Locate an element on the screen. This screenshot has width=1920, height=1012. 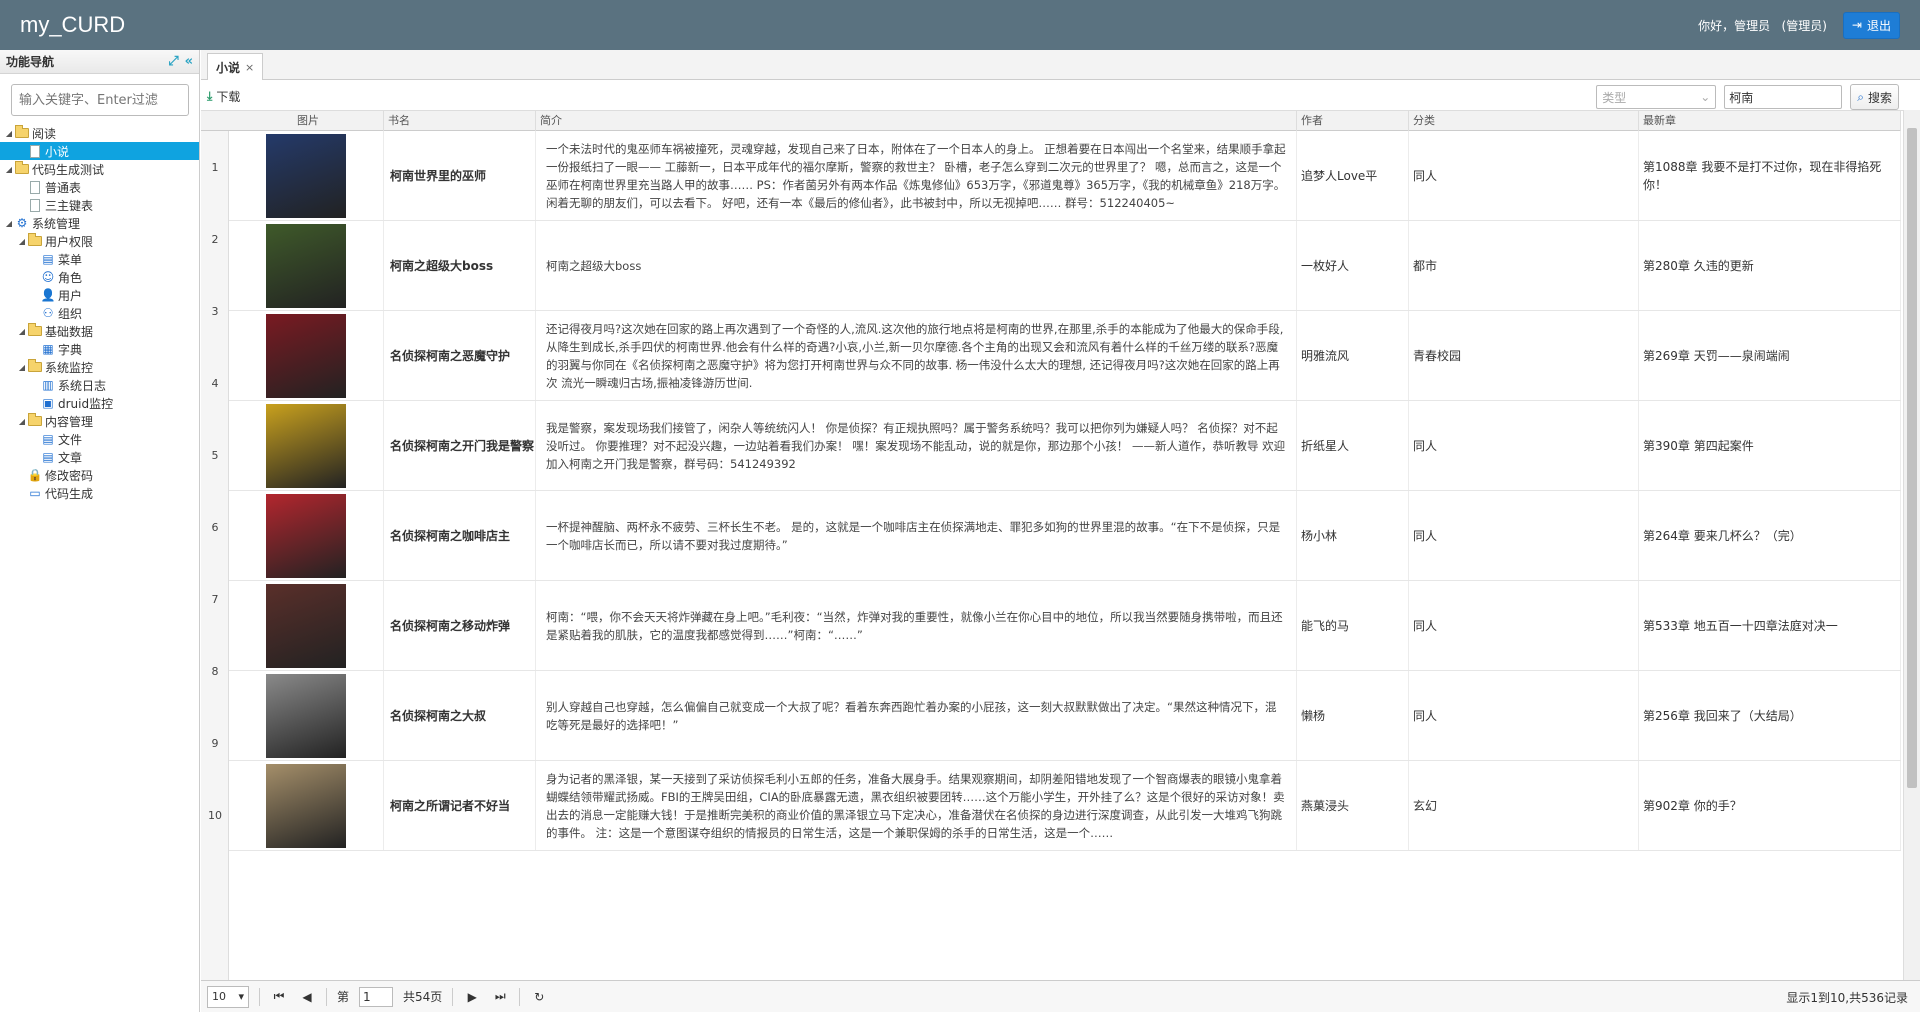
file-icon: ▤ is located at coordinates (48, 439).